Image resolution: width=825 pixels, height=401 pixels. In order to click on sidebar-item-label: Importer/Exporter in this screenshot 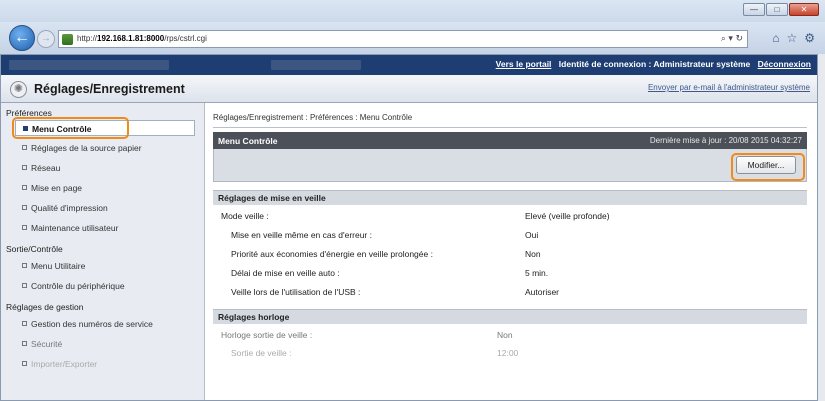, I will do `click(64, 364)`.